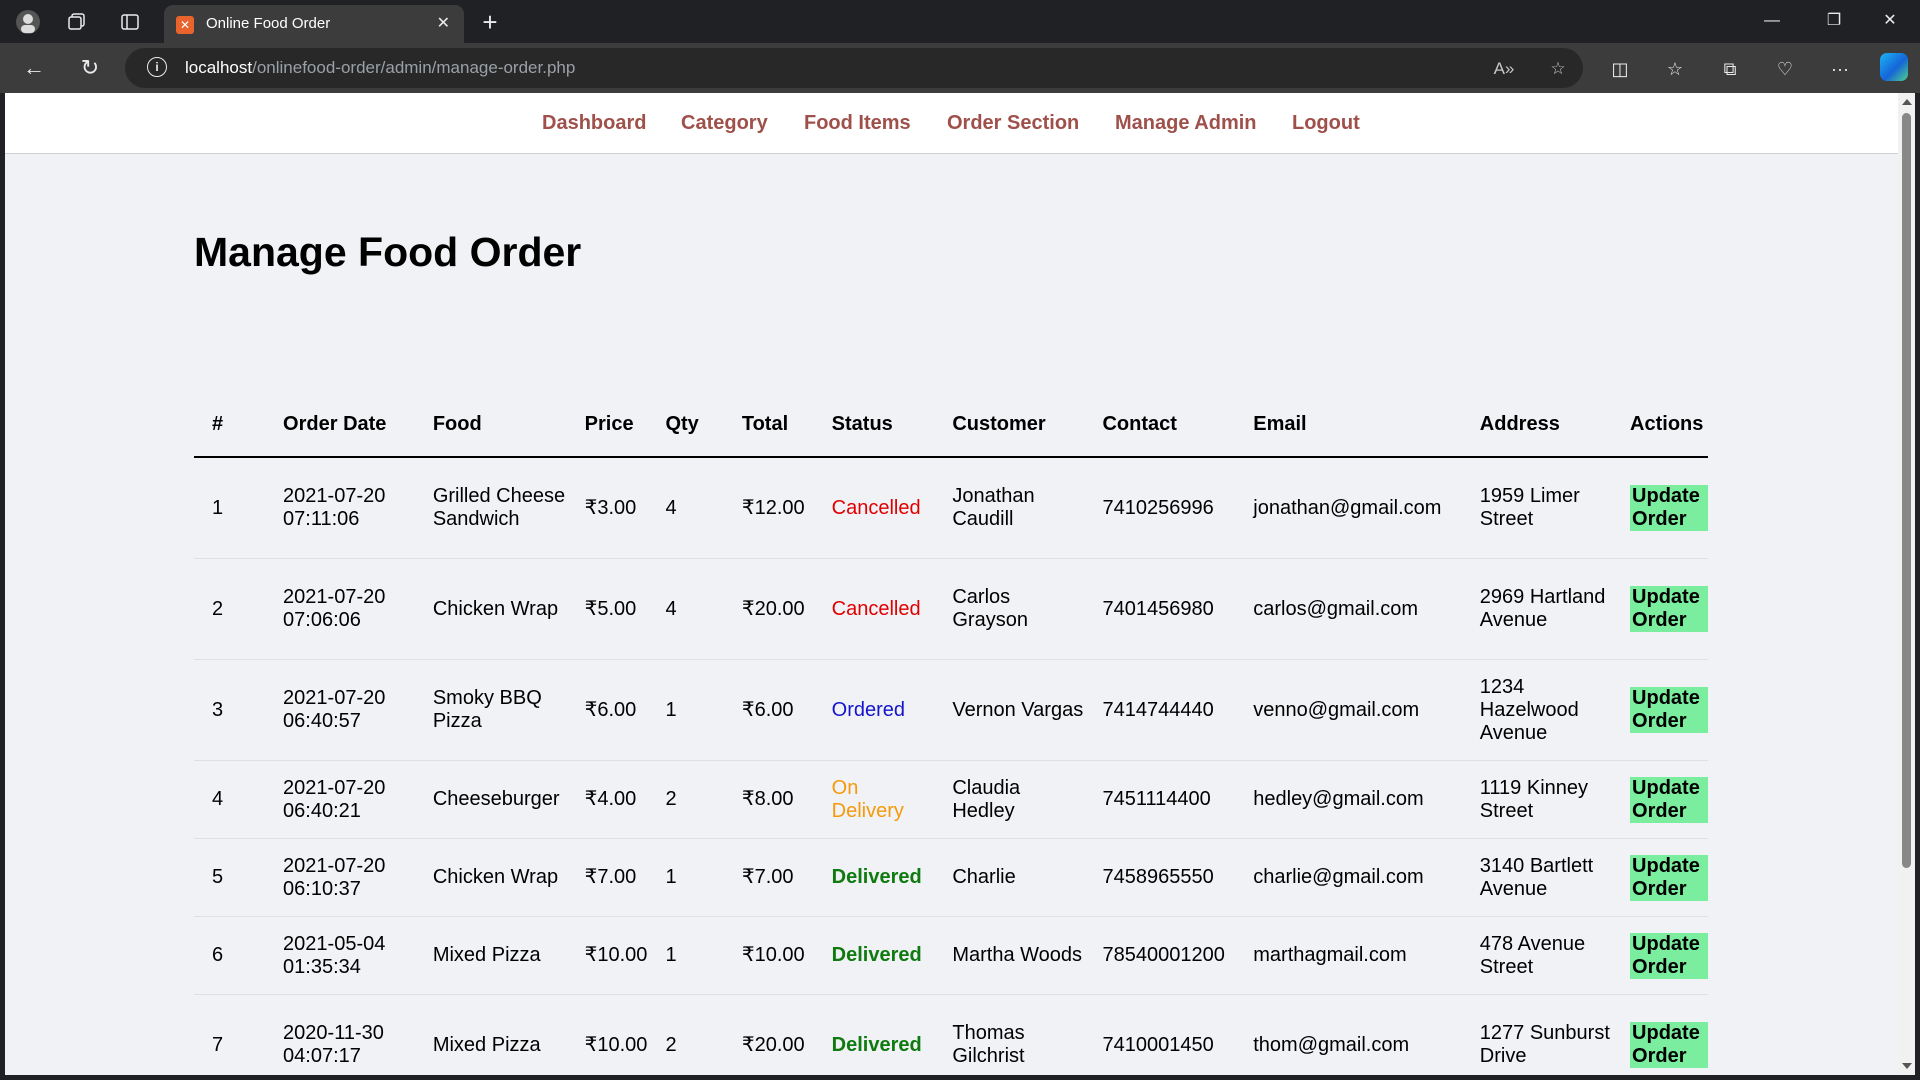 This screenshot has width=1920, height=1080. What do you see at coordinates (1348, 710) in the screenshot?
I see `cell-email: venno@gmail.com` at bounding box center [1348, 710].